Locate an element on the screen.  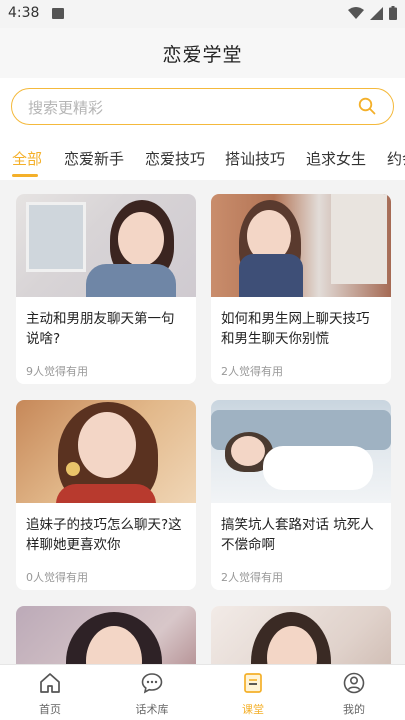
nav-profile: 我的 is located at coordinates (354, 694).